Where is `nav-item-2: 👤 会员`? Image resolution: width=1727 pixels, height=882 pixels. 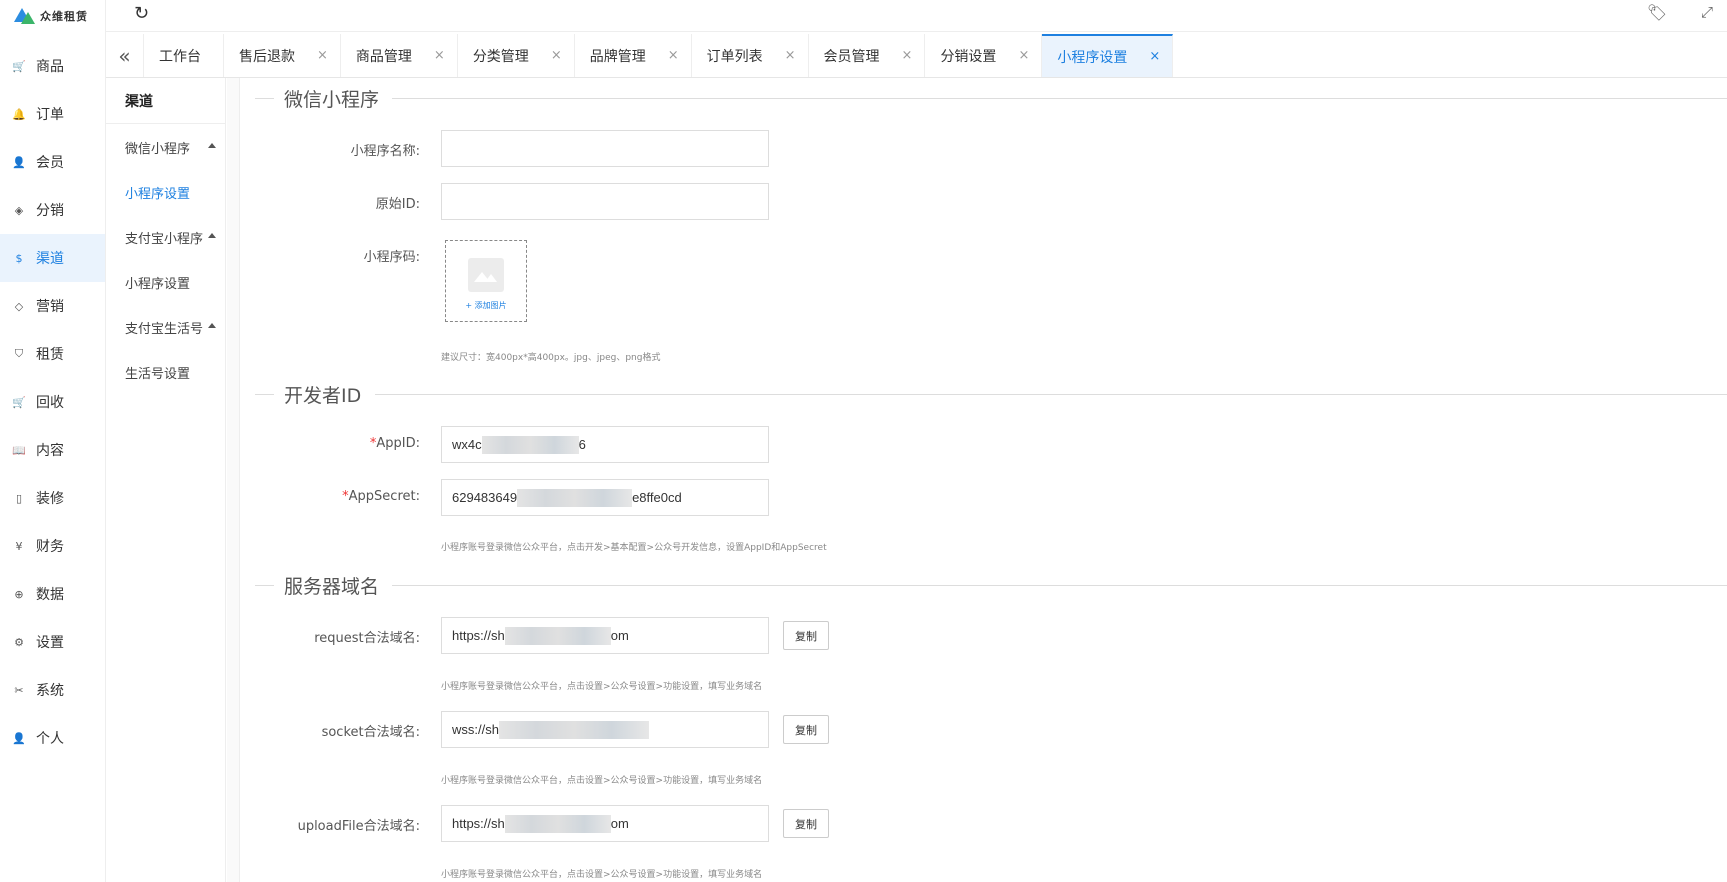 nav-item-2: 👤 会员 is located at coordinates (52, 162).